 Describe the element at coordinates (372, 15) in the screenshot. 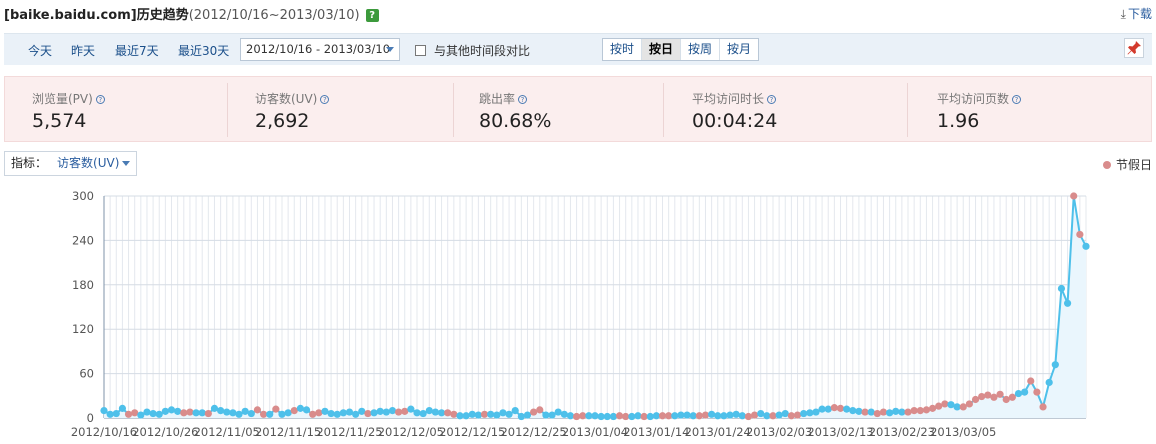

I see `question-icon: ?` at that location.